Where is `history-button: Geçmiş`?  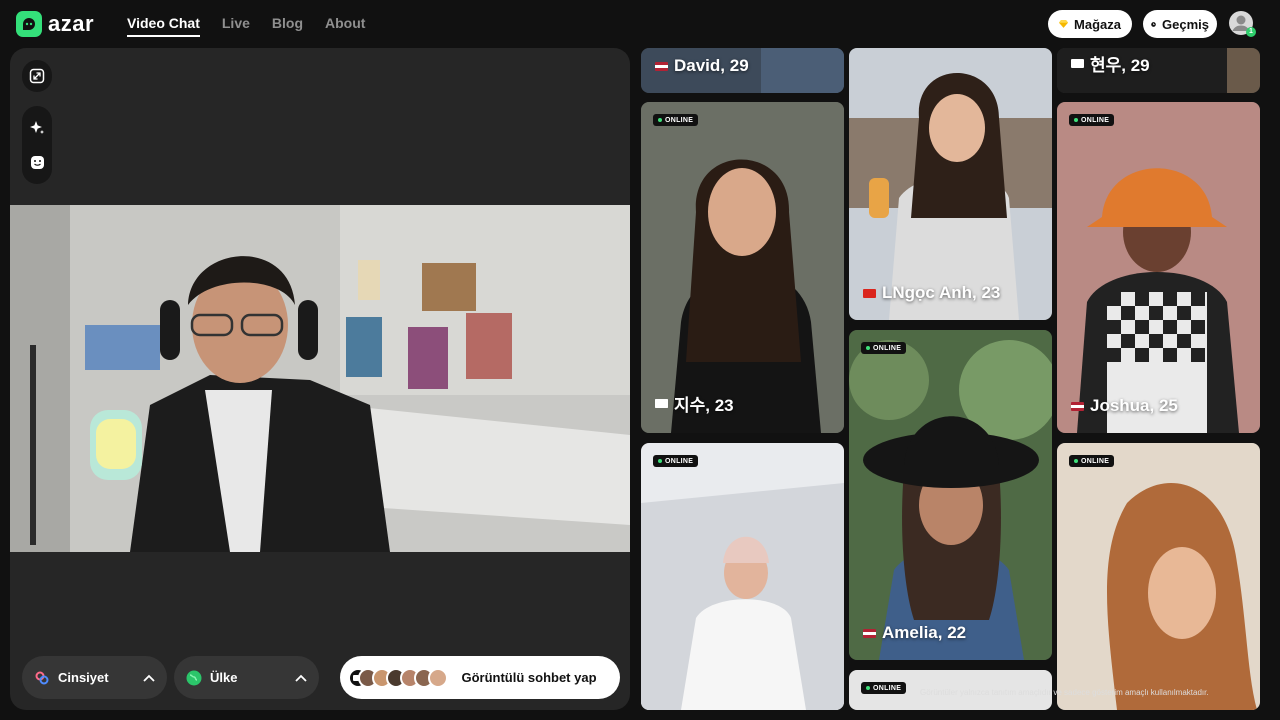
history-button: Geçmiş is located at coordinates (1180, 24).